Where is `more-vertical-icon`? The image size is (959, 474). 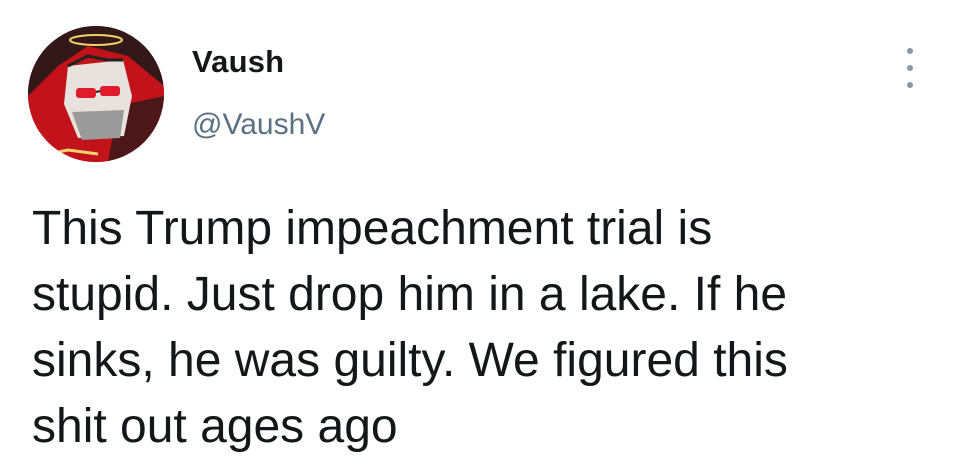 more-vertical-icon is located at coordinates (910, 68).